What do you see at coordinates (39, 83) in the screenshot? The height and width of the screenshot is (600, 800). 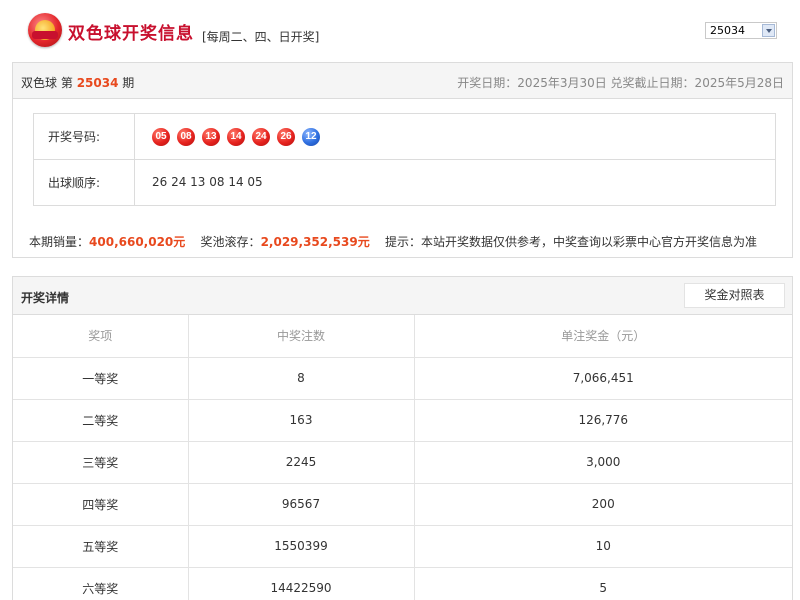 I see `game-name: 双色球` at bounding box center [39, 83].